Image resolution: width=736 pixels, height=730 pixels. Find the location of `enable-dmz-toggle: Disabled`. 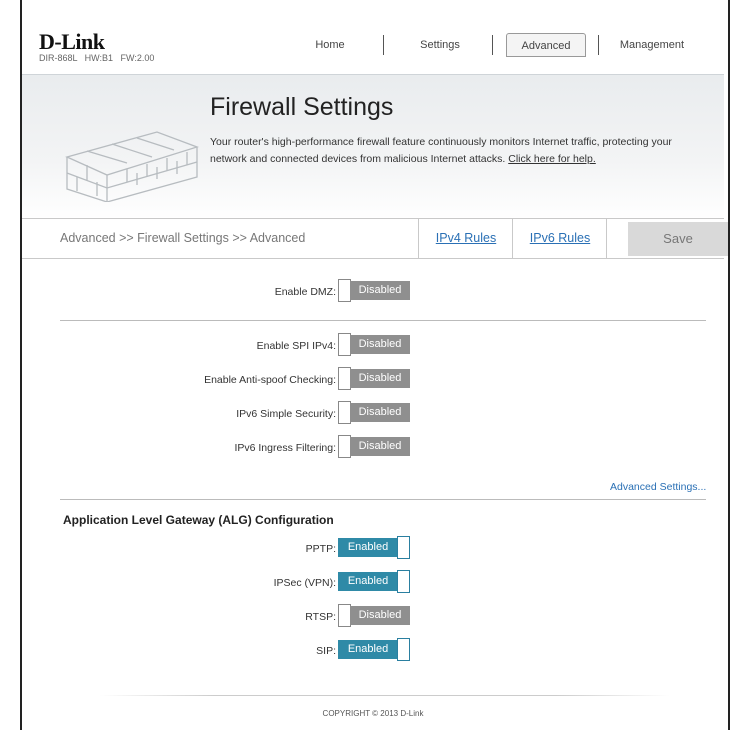

enable-dmz-toggle: Disabled is located at coordinates (374, 290).